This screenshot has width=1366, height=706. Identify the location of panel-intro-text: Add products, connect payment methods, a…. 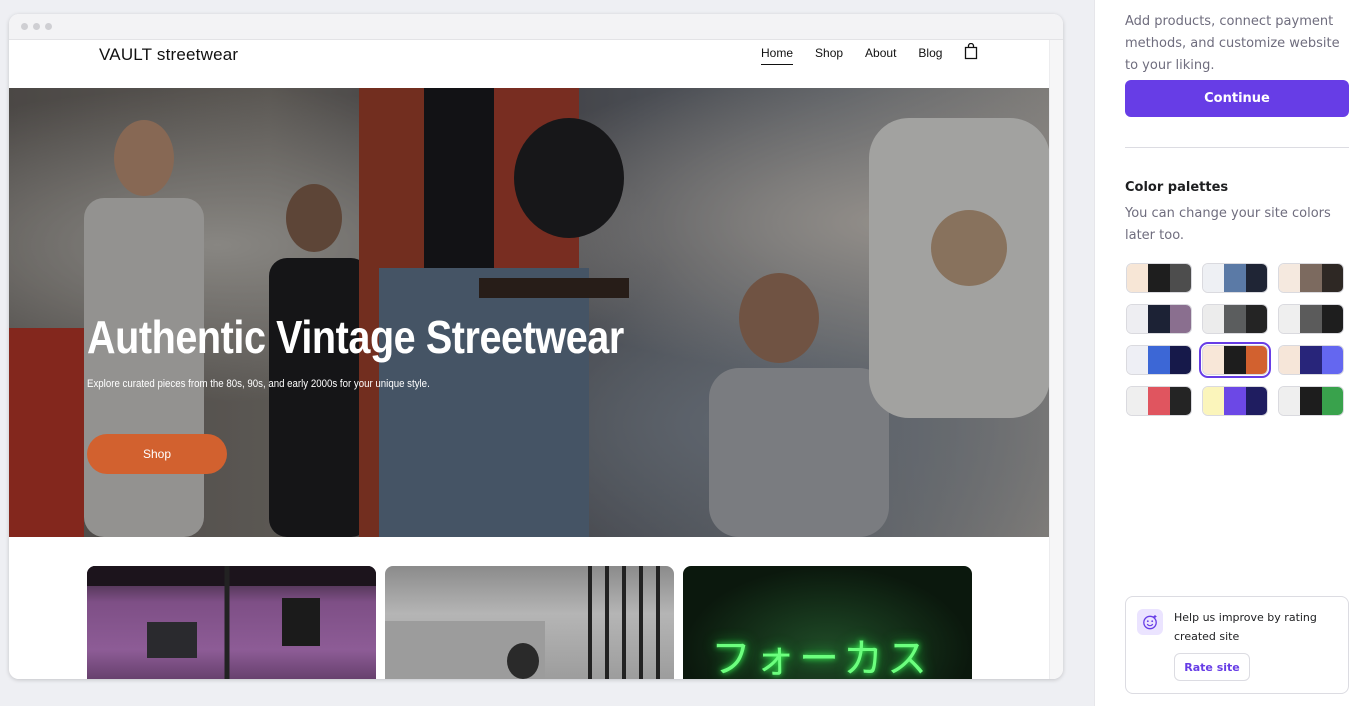
(1232, 43).